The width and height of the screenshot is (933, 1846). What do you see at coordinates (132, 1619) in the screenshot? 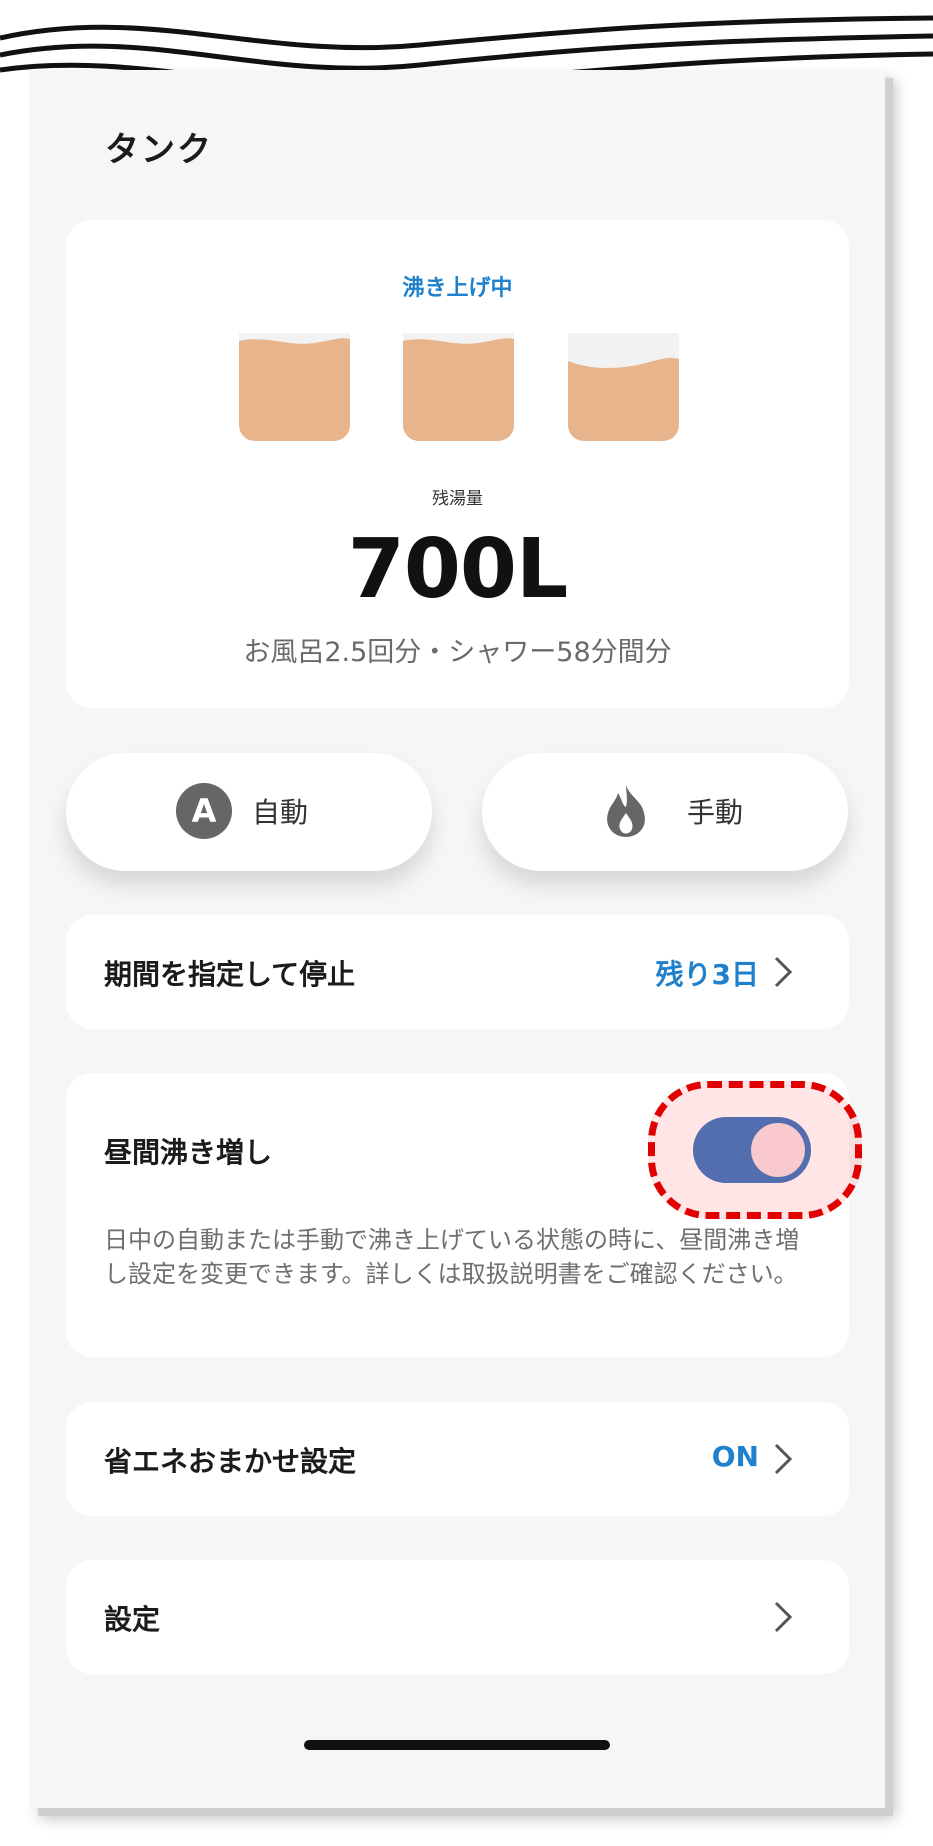
I see `settings-title: 設定` at bounding box center [132, 1619].